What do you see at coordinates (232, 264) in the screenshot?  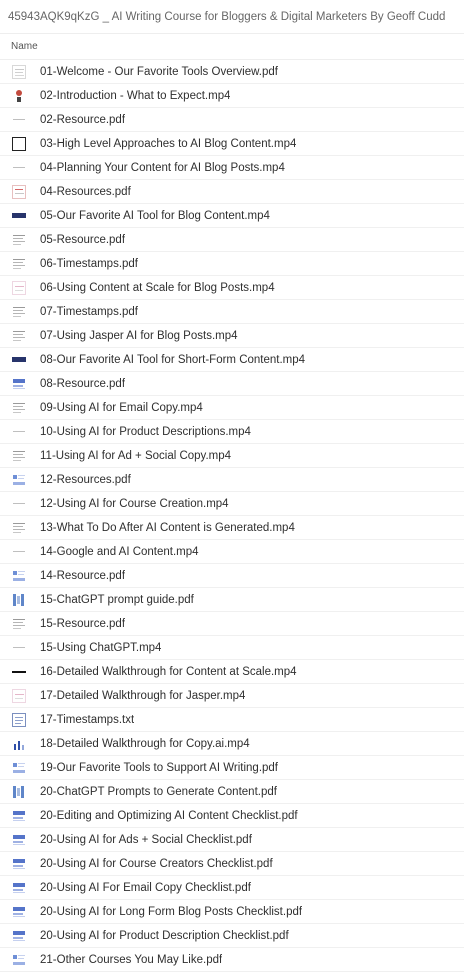 I see `file-row: 06-Timestamps.pdf` at bounding box center [232, 264].